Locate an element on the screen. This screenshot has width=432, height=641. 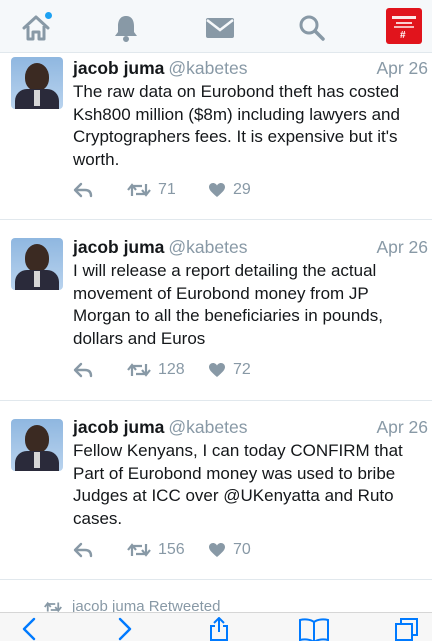
like-button: 29 is located at coordinates (229, 190).